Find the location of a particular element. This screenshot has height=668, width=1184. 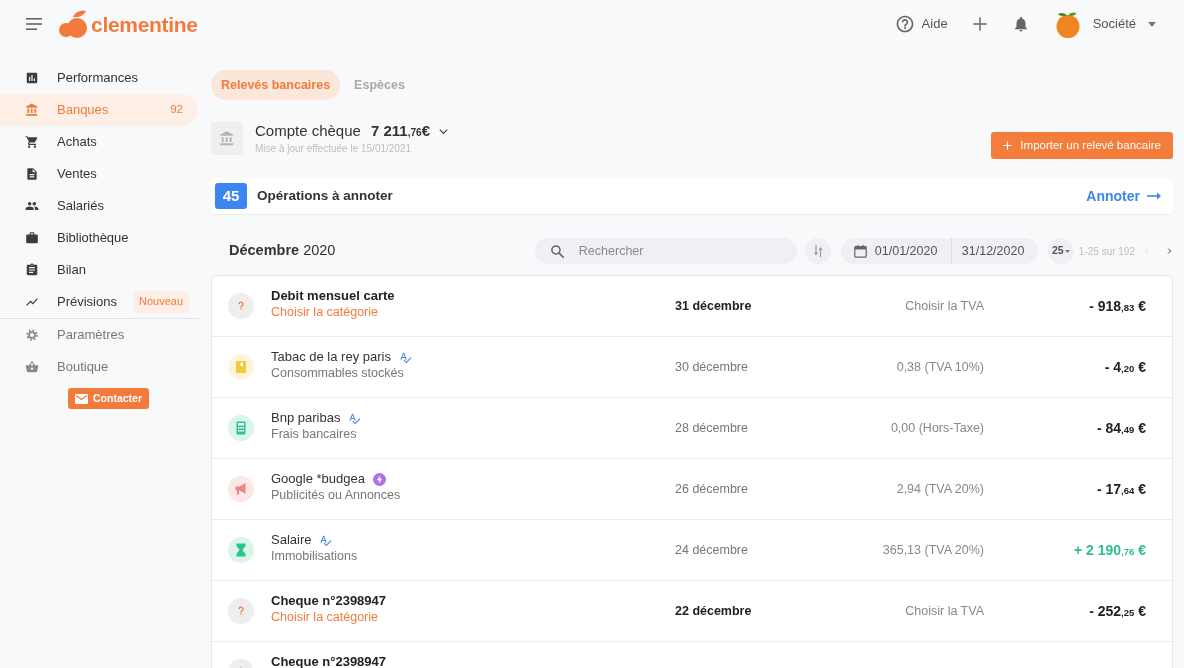

category-text: Immobilisations is located at coordinates (315, 556).